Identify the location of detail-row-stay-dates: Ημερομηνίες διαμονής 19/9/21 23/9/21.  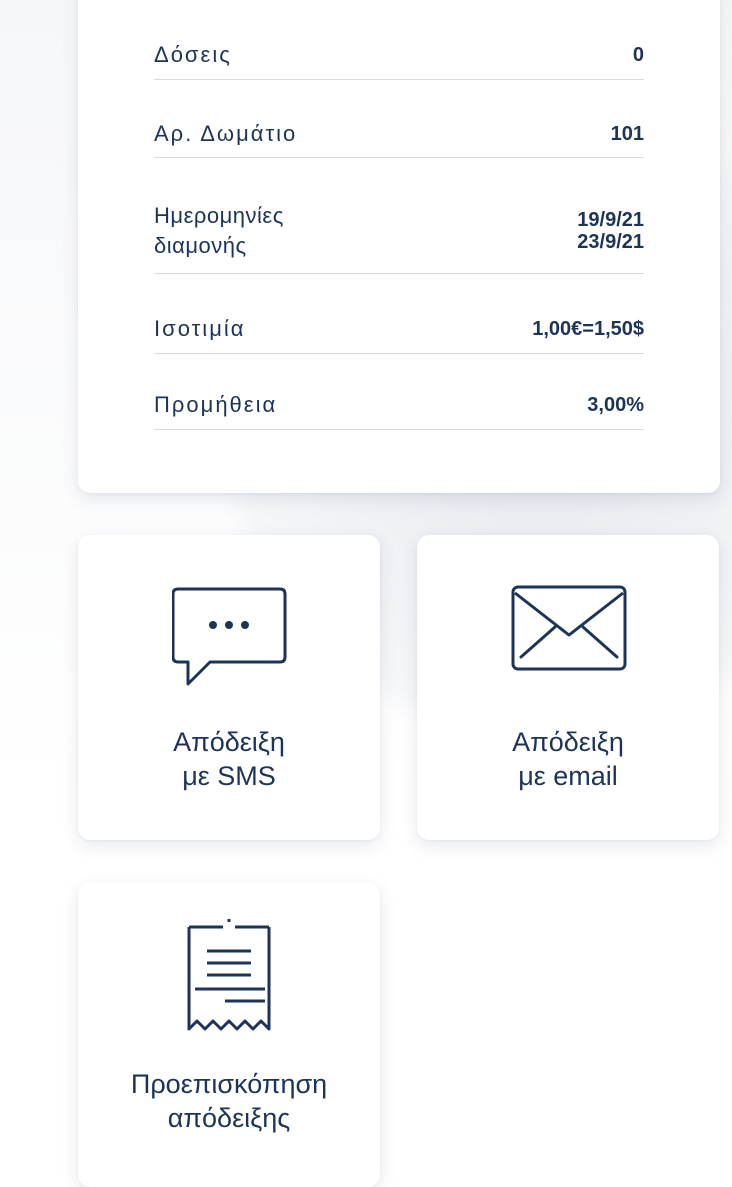
(399, 231).